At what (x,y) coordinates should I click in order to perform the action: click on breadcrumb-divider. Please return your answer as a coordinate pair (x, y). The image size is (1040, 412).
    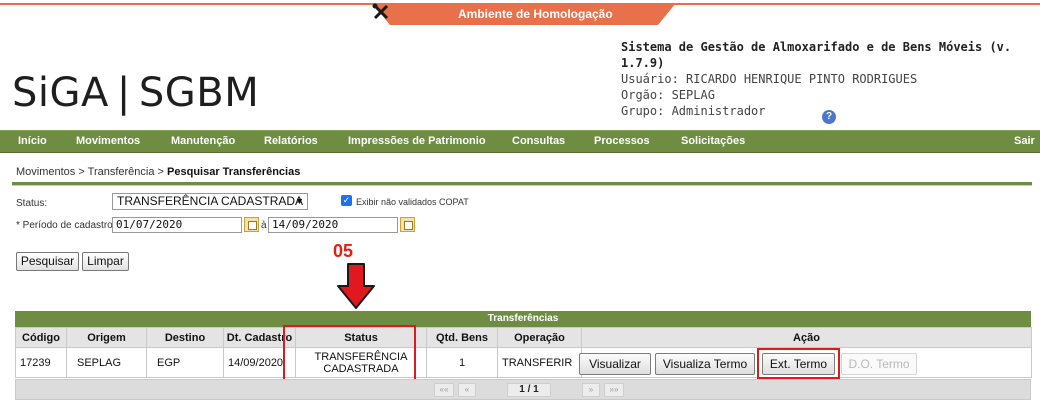
    Looking at the image, I should click on (522, 184).